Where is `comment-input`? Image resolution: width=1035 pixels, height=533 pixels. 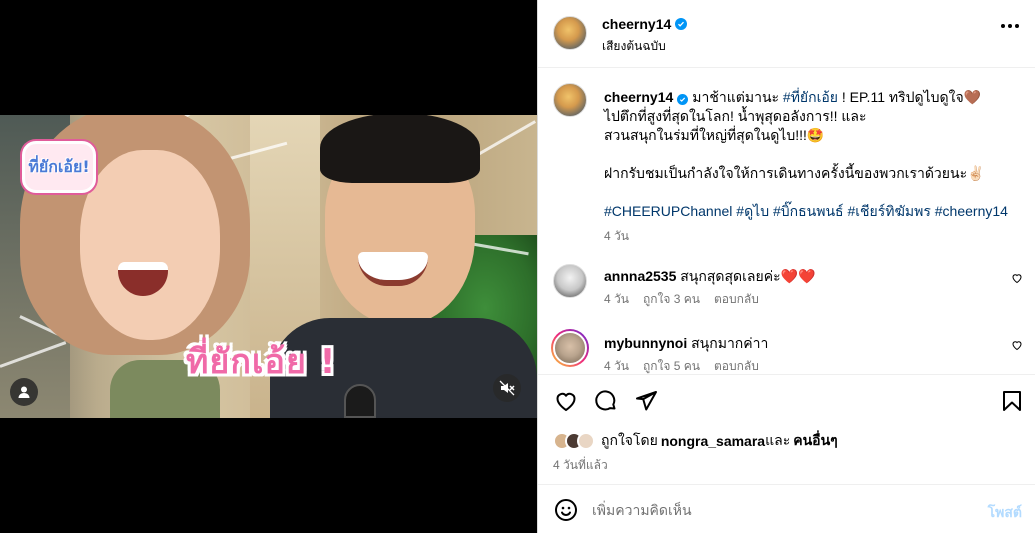 comment-input is located at coordinates (777, 510).